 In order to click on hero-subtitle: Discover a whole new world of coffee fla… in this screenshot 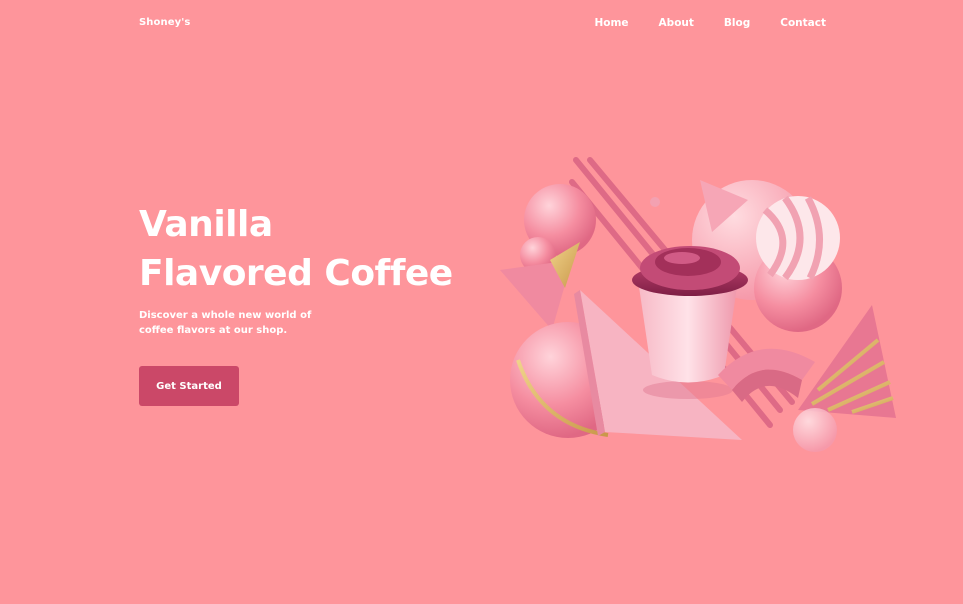, I will do `click(225, 323)`.